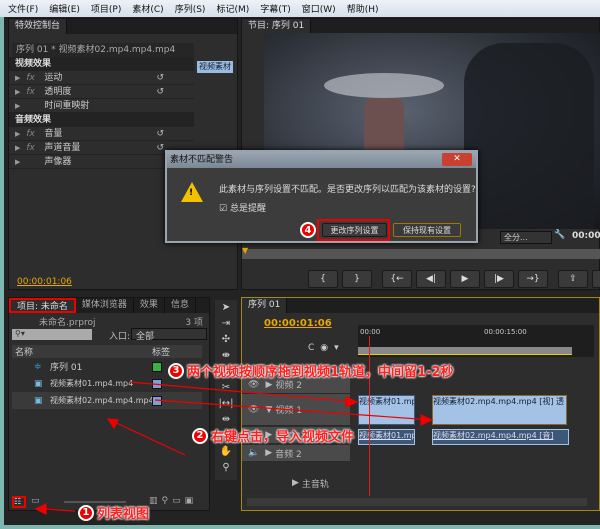  What do you see at coordinates (273, 435) in the screenshot?
I see `annotation-2: 2 右键点击，导入视频文件` at bounding box center [273, 435].